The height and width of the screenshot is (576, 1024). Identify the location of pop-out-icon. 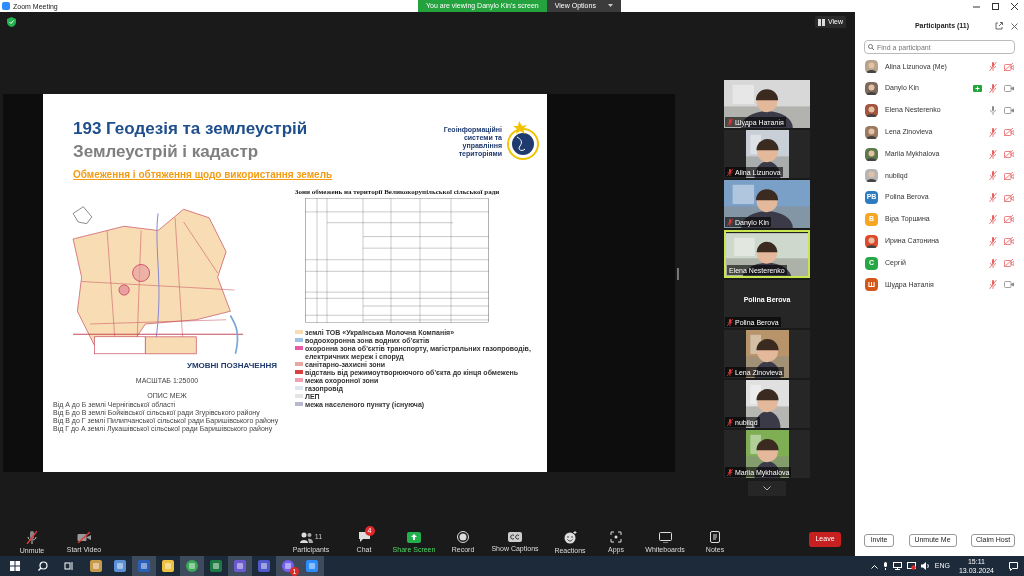
(999, 26).